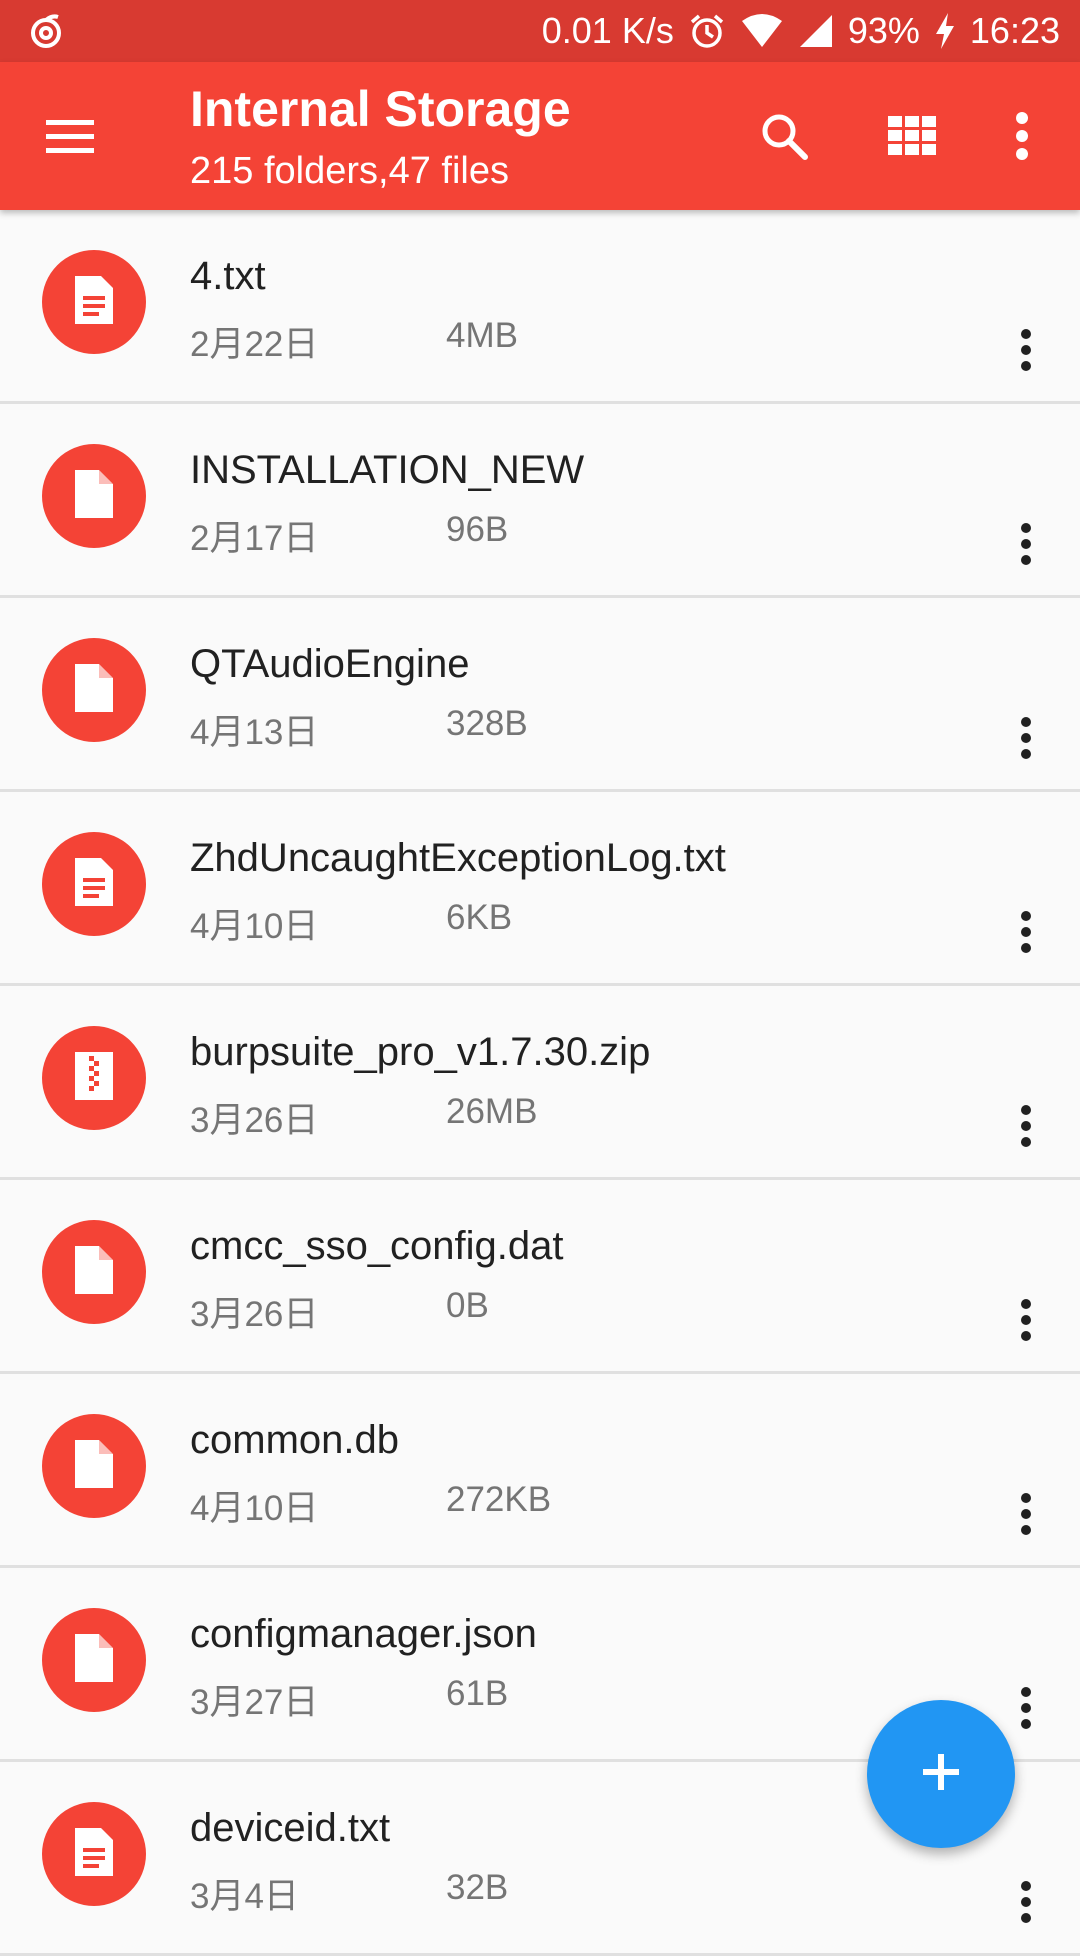 The height and width of the screenshot is (1956, 1080). I want to click on page-title: Internal Storage, so click(380, 109).